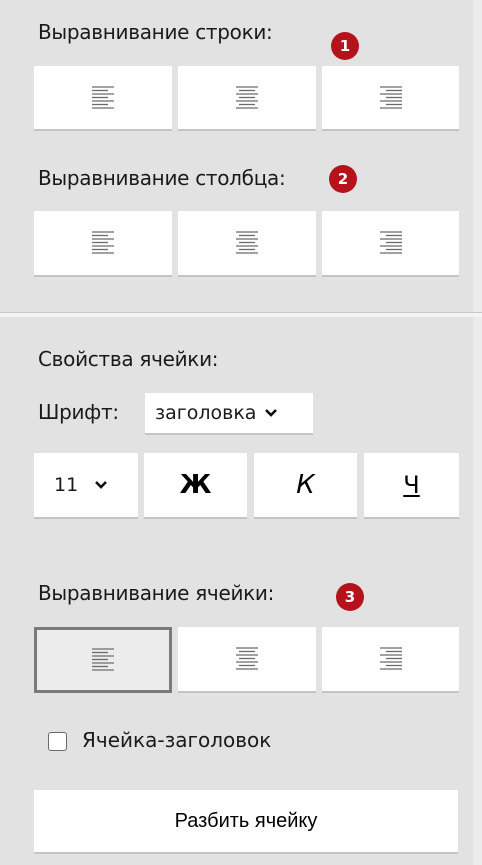  What do you see at coordinates (345, 46) in the screenshot?
I see `row-alignment-badge: 1` at bounding box center [345, 46].